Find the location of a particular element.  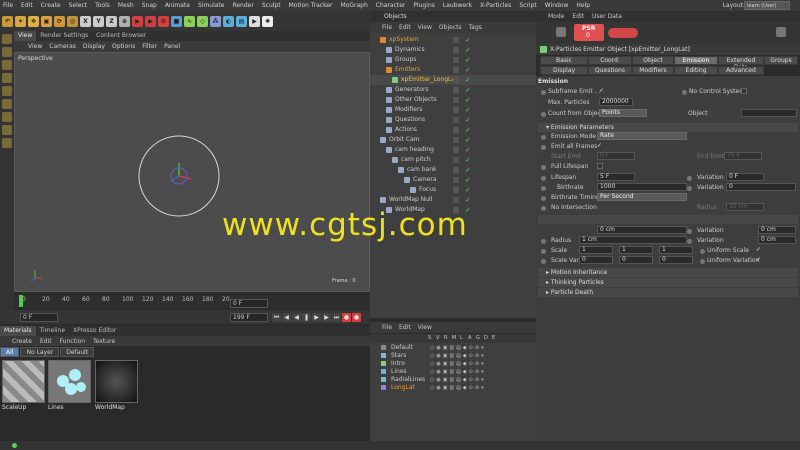

layer-row: RadialLines ○◉▣▥▤◆⊙⊘▾ is located at coordinates (453, 380).